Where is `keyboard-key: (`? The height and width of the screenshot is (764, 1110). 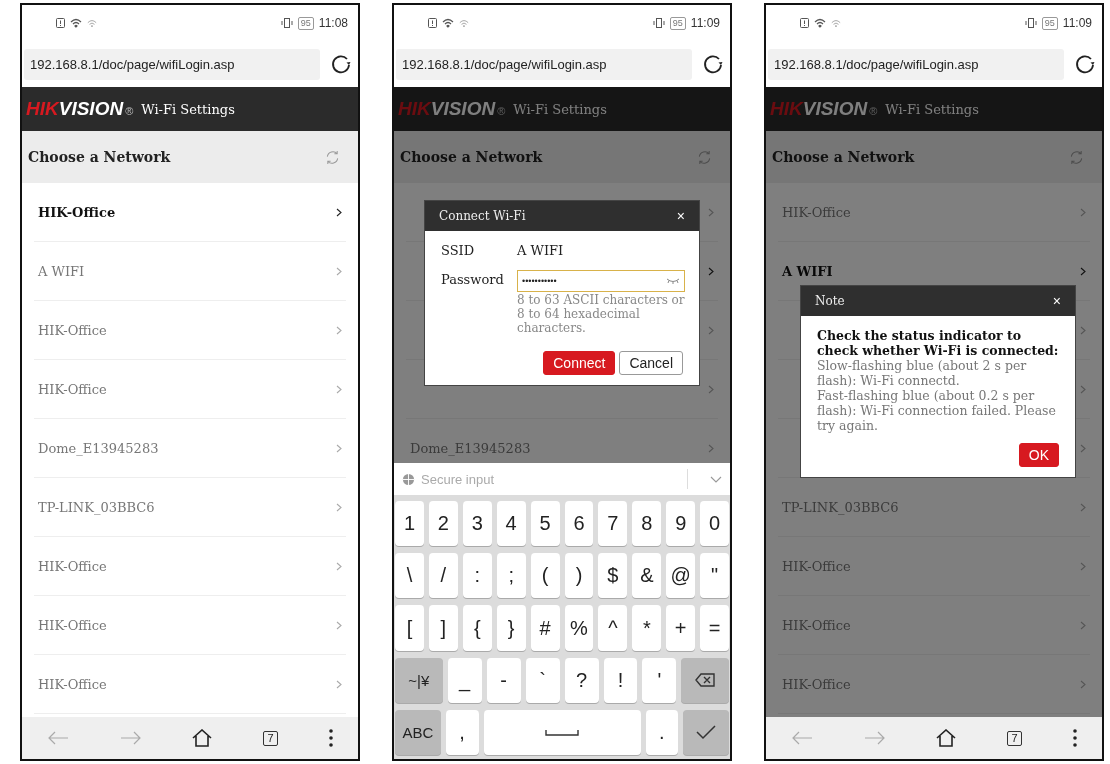 keyboard-key: ( is located at coordinates (545, 576).